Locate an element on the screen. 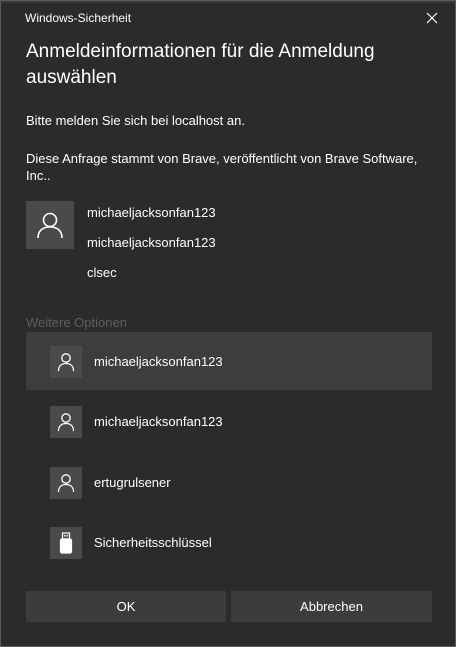 The image size is (456, 647). option-account-1: michaeljacksonfan123 is located at coordinates (229, 361).